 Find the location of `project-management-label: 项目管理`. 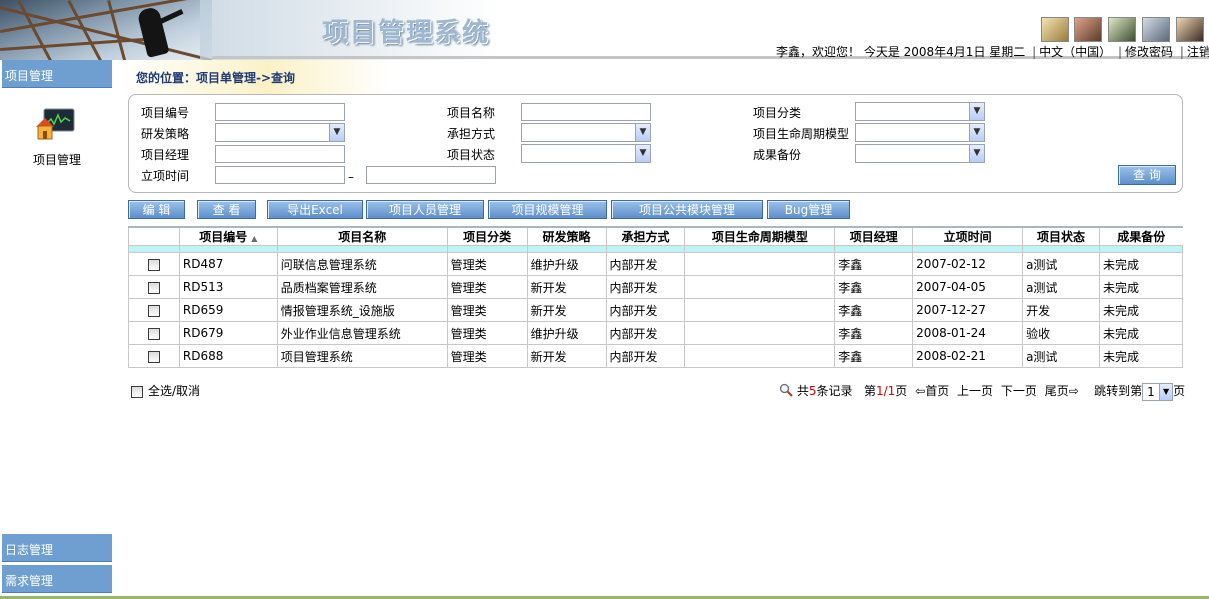

project-management-label: 项目管理 is located at coordinates (57, 159).